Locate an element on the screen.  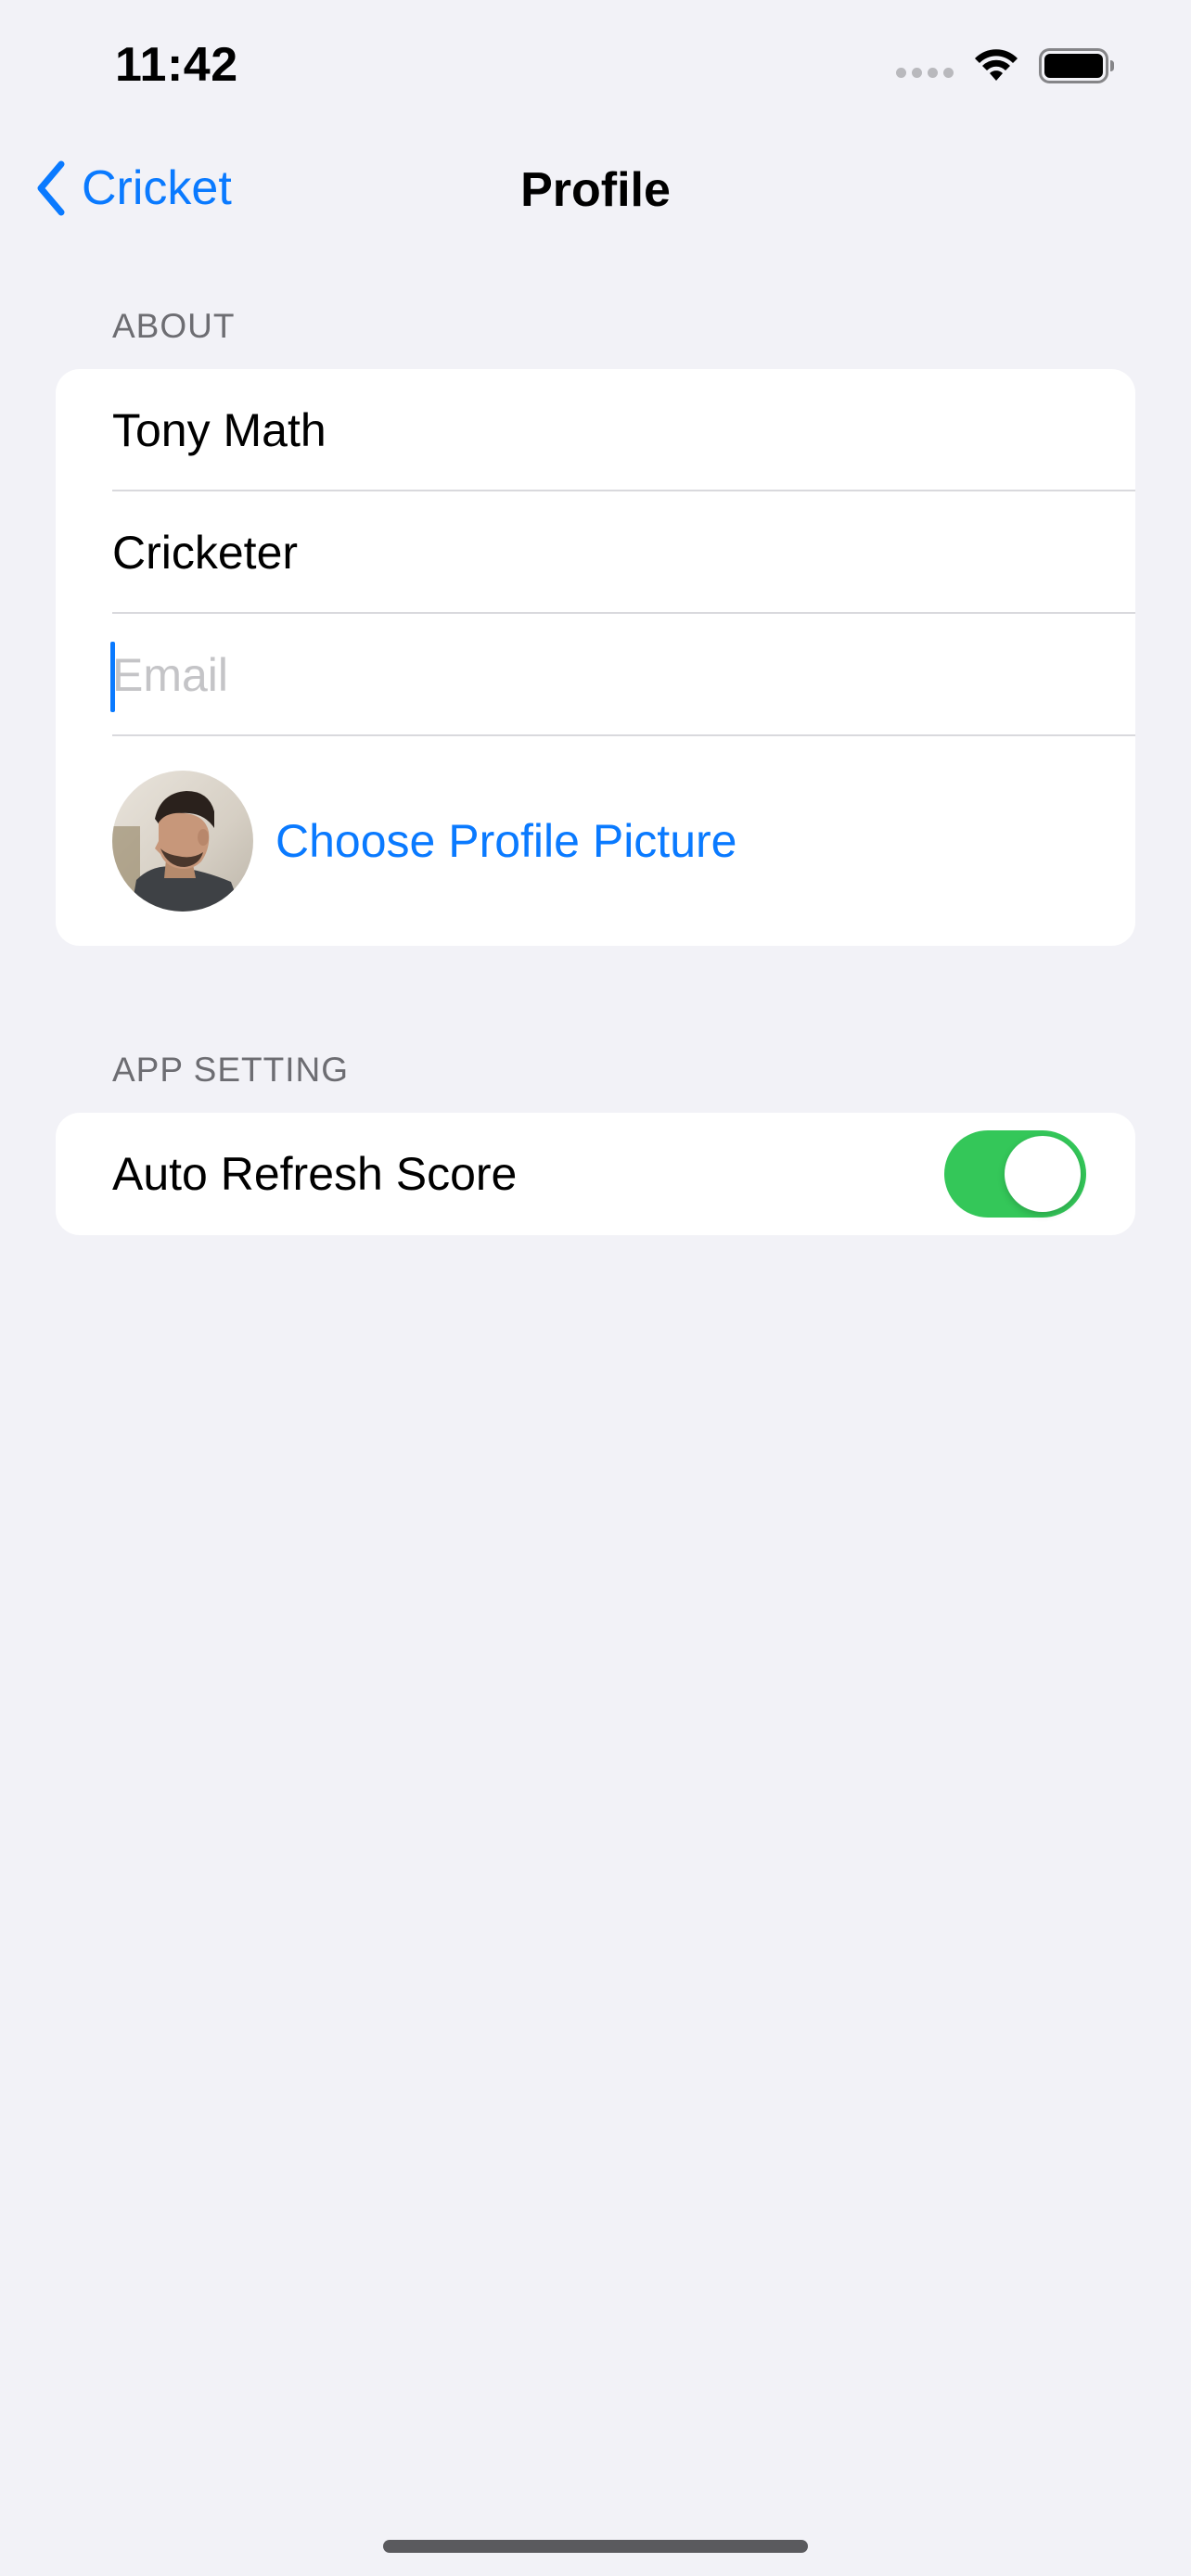
navigation-bar: Cricket Profile is located at coordinates (595, 190).